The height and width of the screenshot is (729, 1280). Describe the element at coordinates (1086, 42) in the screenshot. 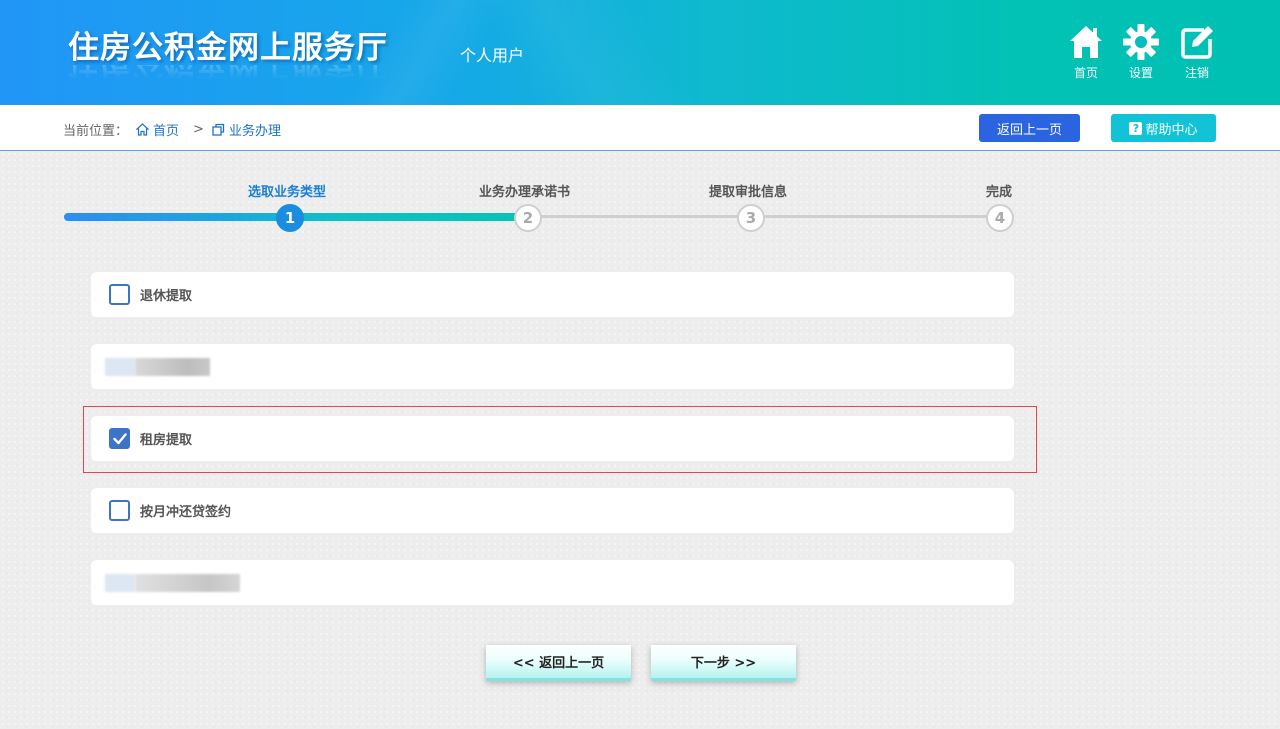

I see `home-icon` at that location.